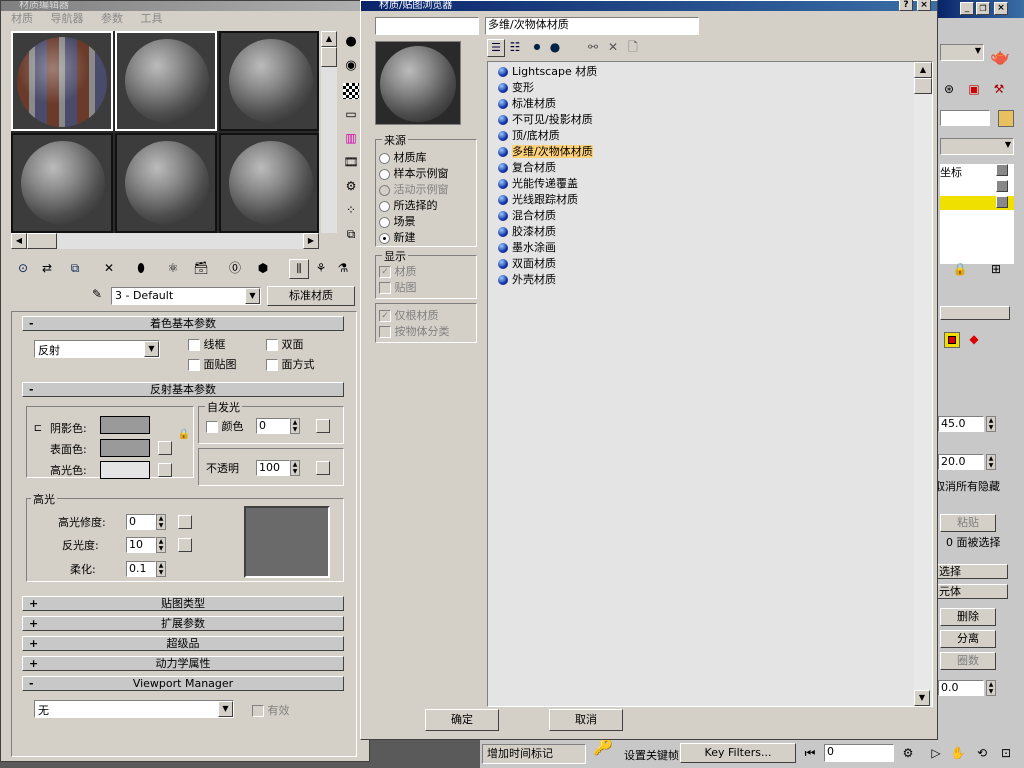 This screenshot has width=1024, height=768. I want to click on material-type-item: 墨水涂画, so click(703, 248).